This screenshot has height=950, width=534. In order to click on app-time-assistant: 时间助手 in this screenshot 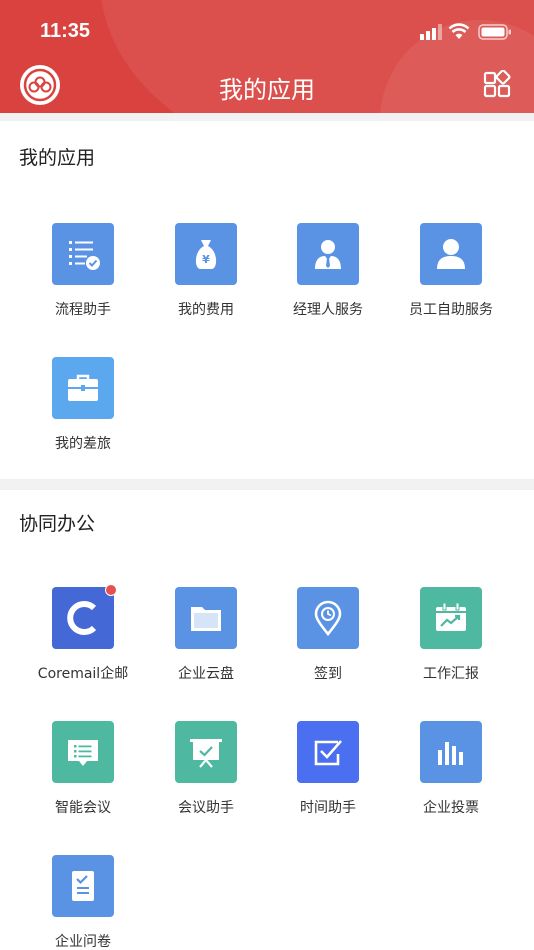, I will do `click(328, 769)`.